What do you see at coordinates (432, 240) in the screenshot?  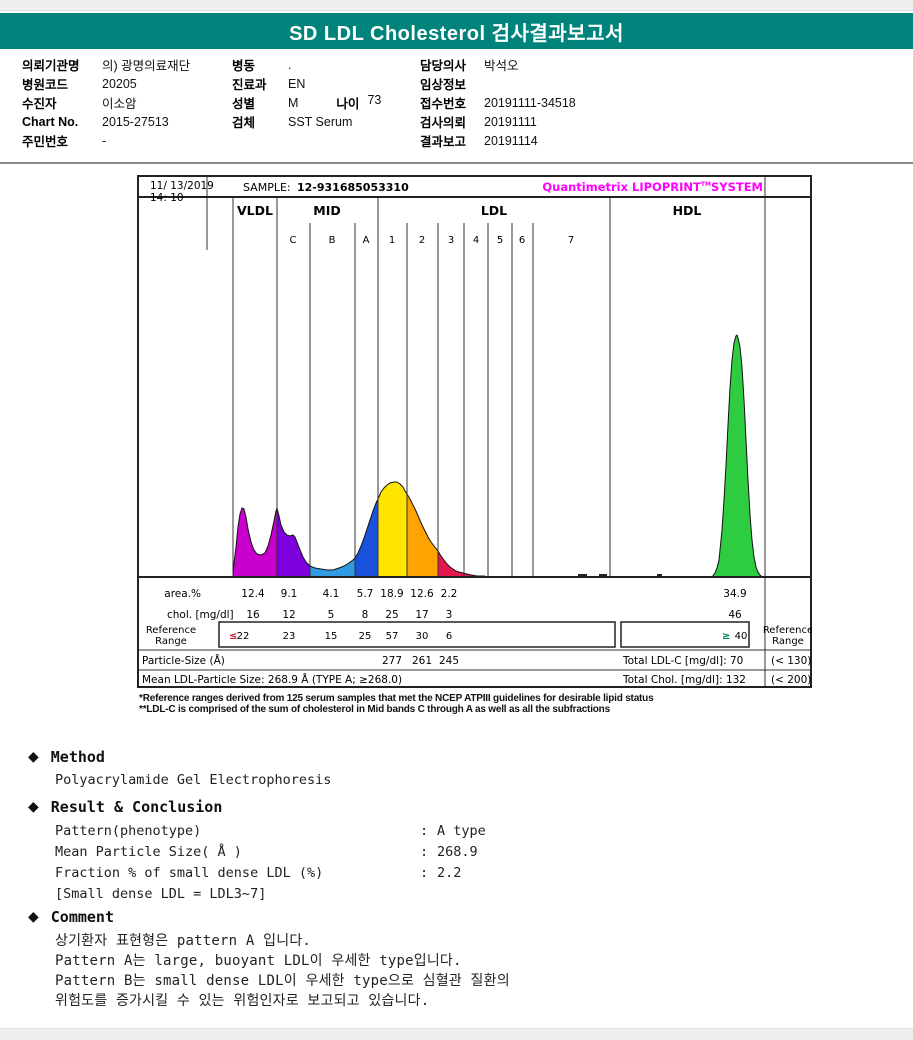 I see `subband-labels: C B A 1 2 3 4 5 6 7` at bounding box center [432, 240].